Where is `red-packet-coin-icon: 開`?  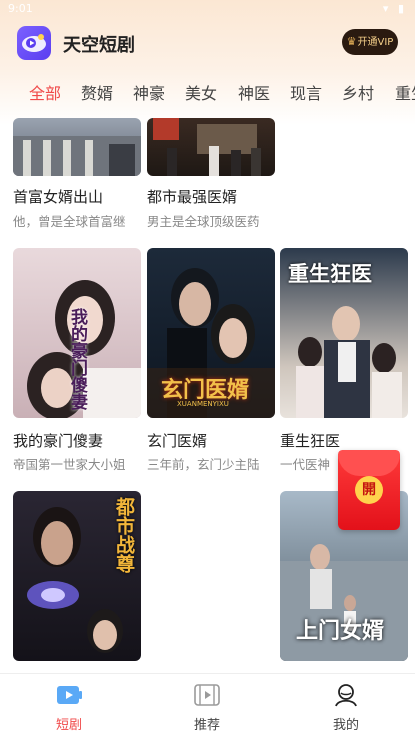 red-packet-coin-icon: 開 is located at coordinates (369, 490).